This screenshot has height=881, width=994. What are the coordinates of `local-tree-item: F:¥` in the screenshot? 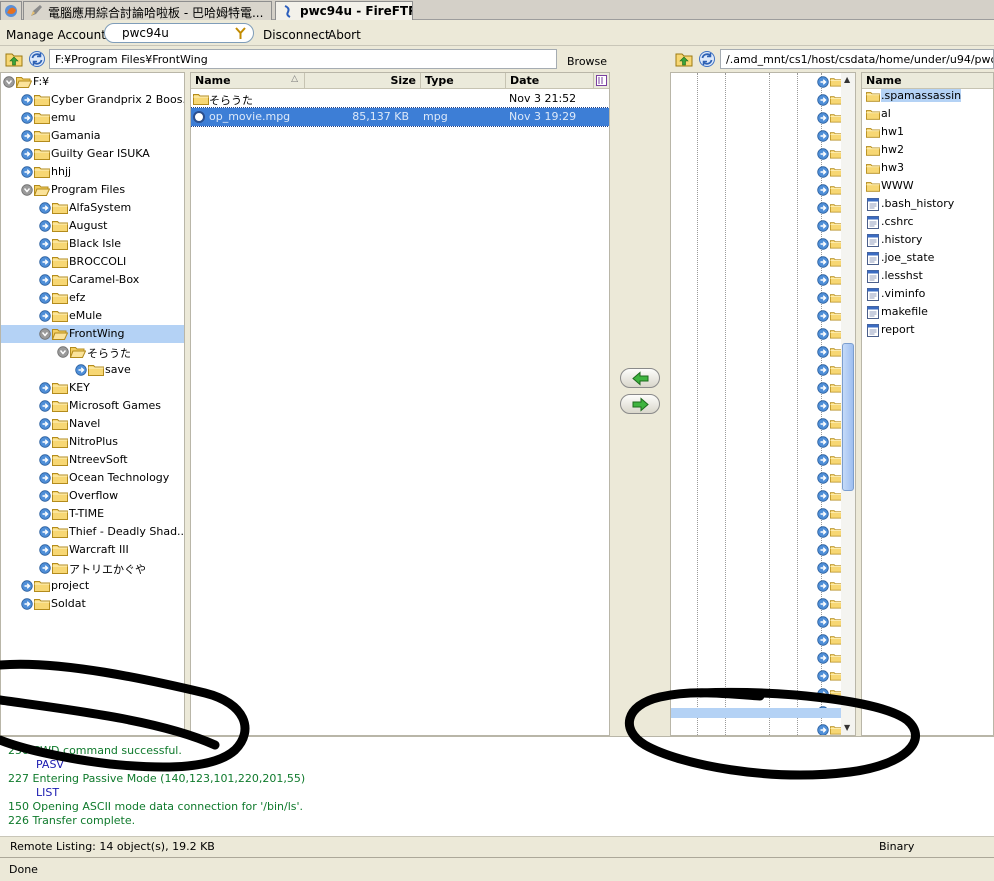 It's located at (92, 82).